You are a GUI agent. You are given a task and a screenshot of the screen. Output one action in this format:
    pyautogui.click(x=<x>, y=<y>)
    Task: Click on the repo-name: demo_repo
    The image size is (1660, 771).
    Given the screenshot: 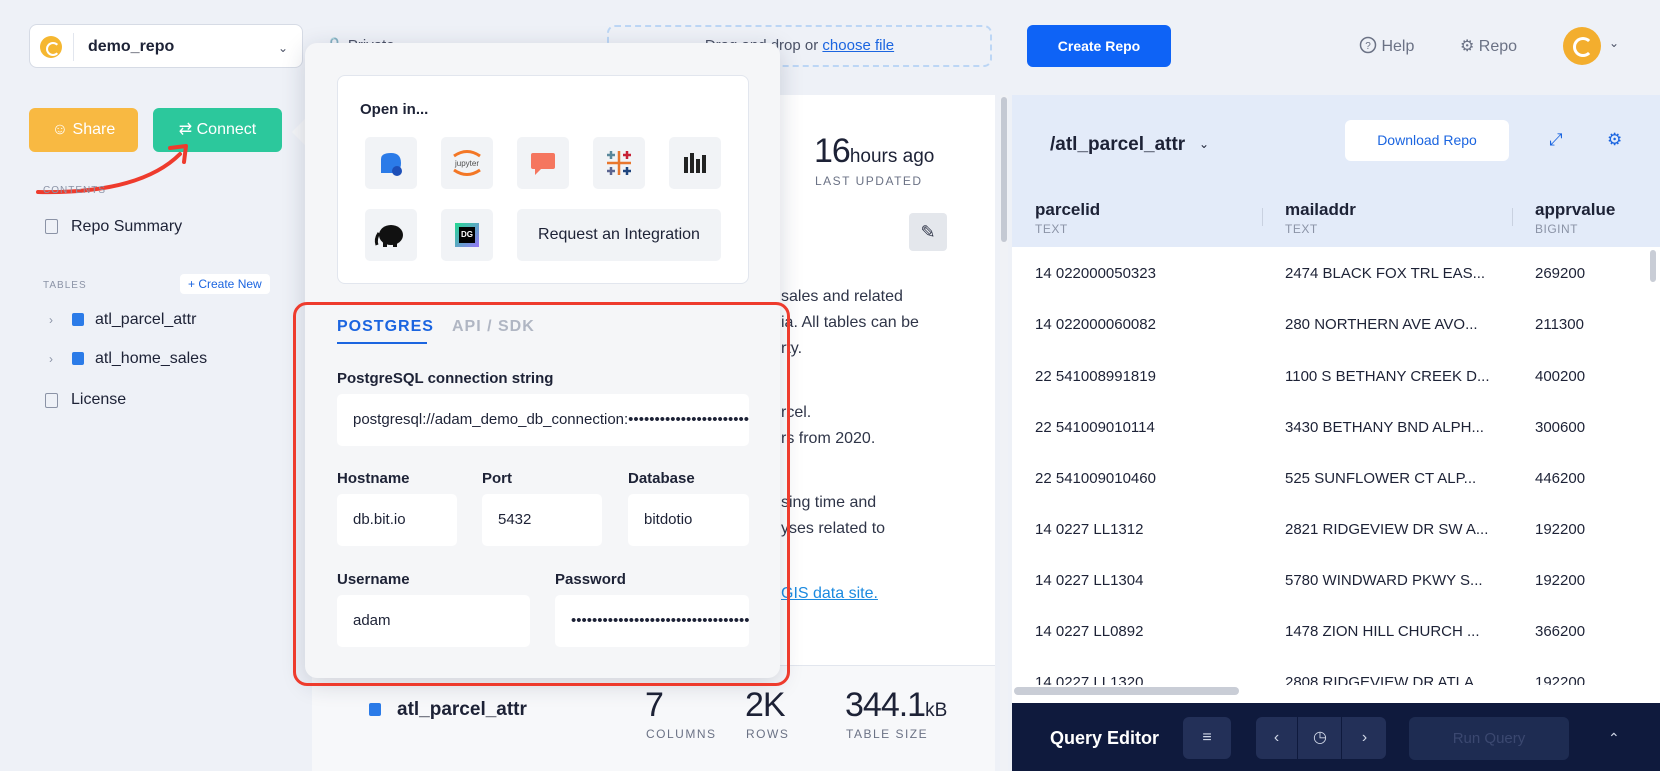 What is the action you would take?
    pyautogui.click(x=131, y=46)
    